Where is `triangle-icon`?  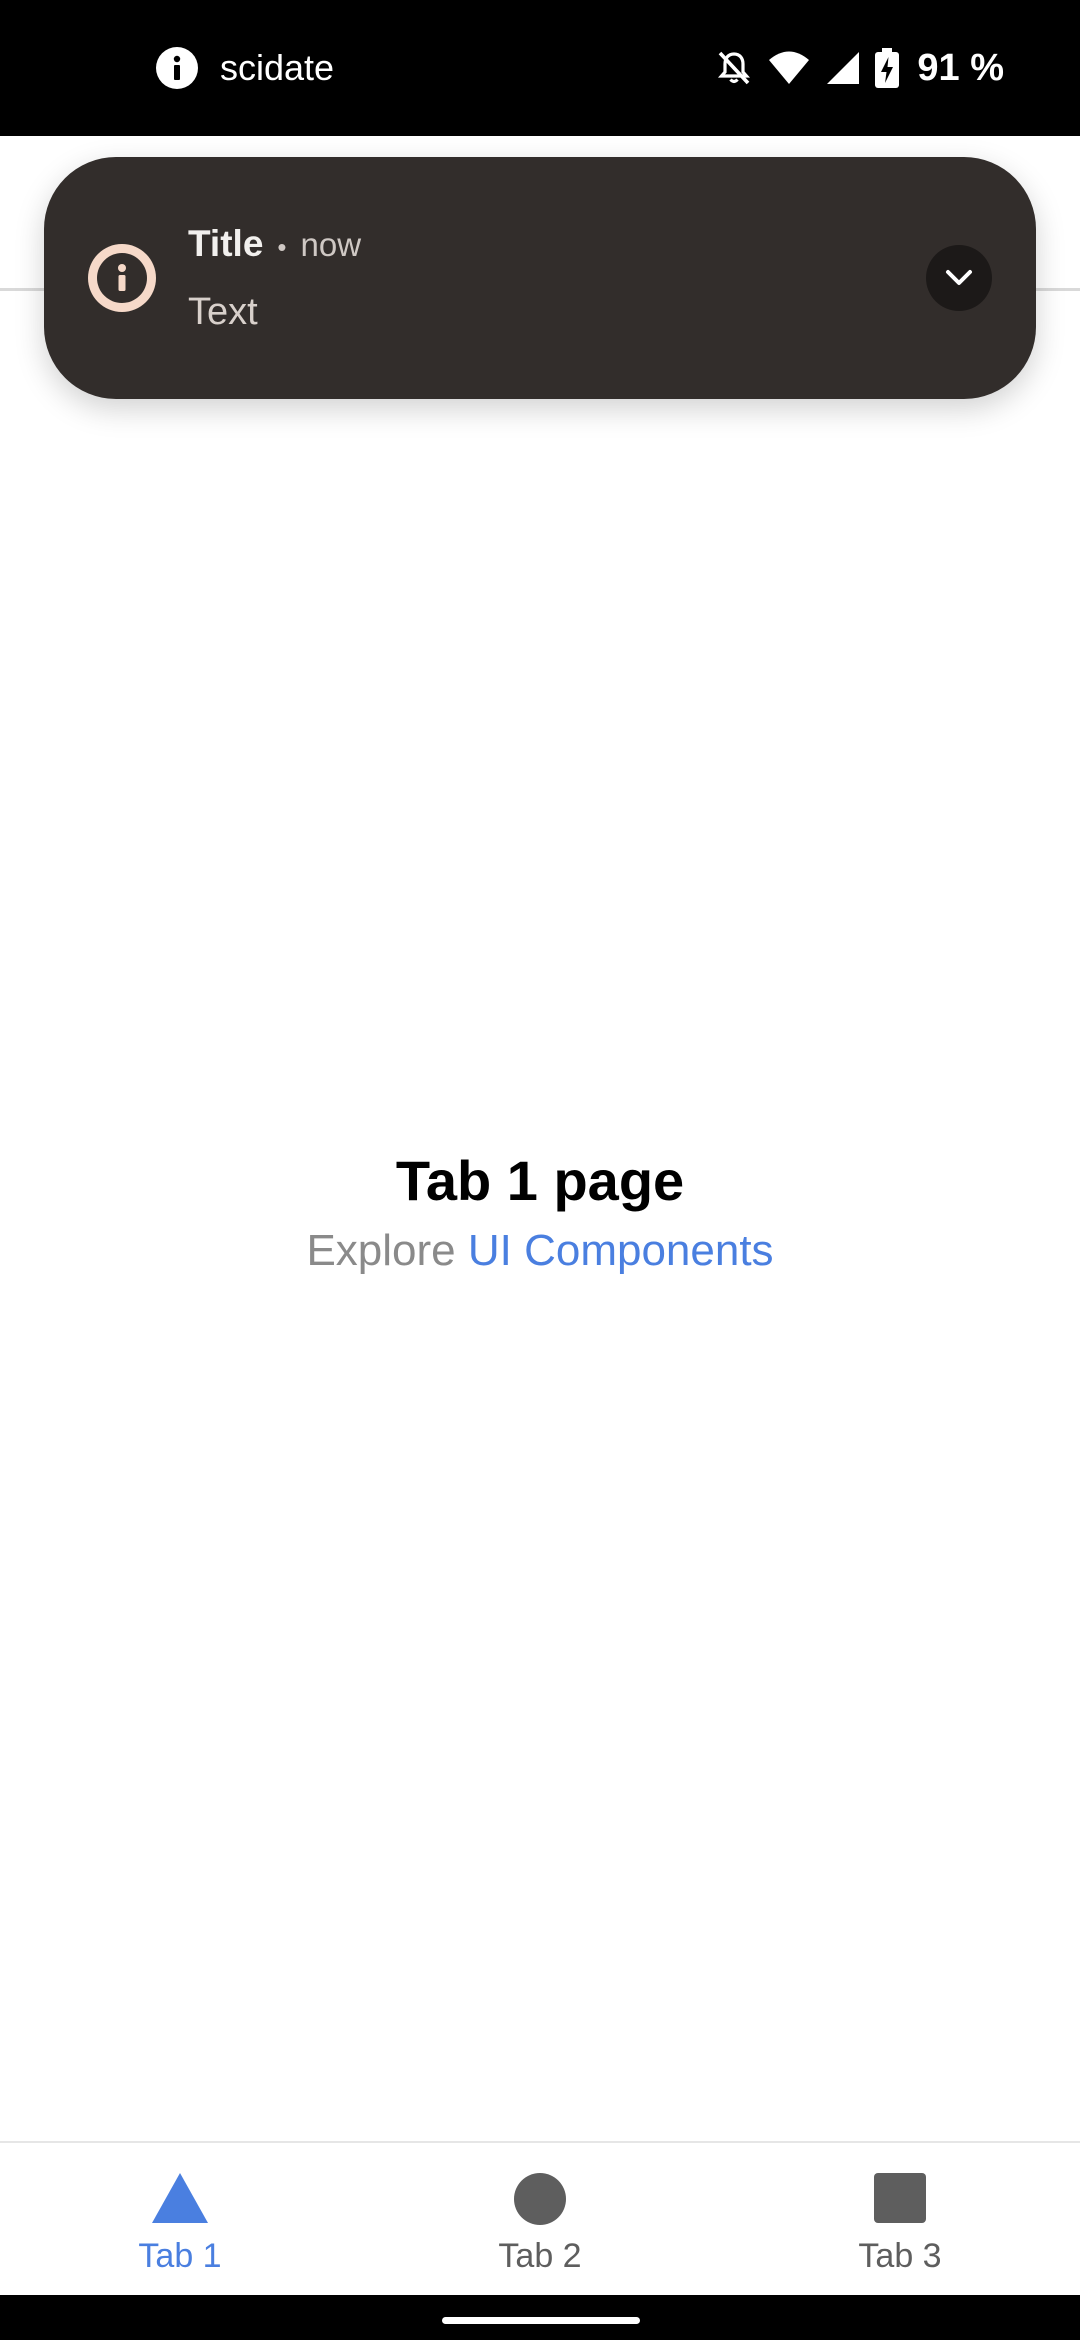
triangle-icon is located at coordinates (180, 2200).